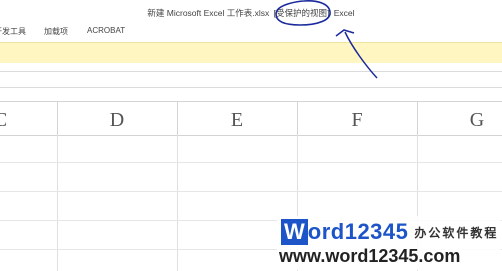 This screenshot has height=271, width=502. Describe the element at coordinates (251, 32) in the screenshot. I see `ribbon-tab-bar: 开发工具 加载项 ACROBAT` at that location.